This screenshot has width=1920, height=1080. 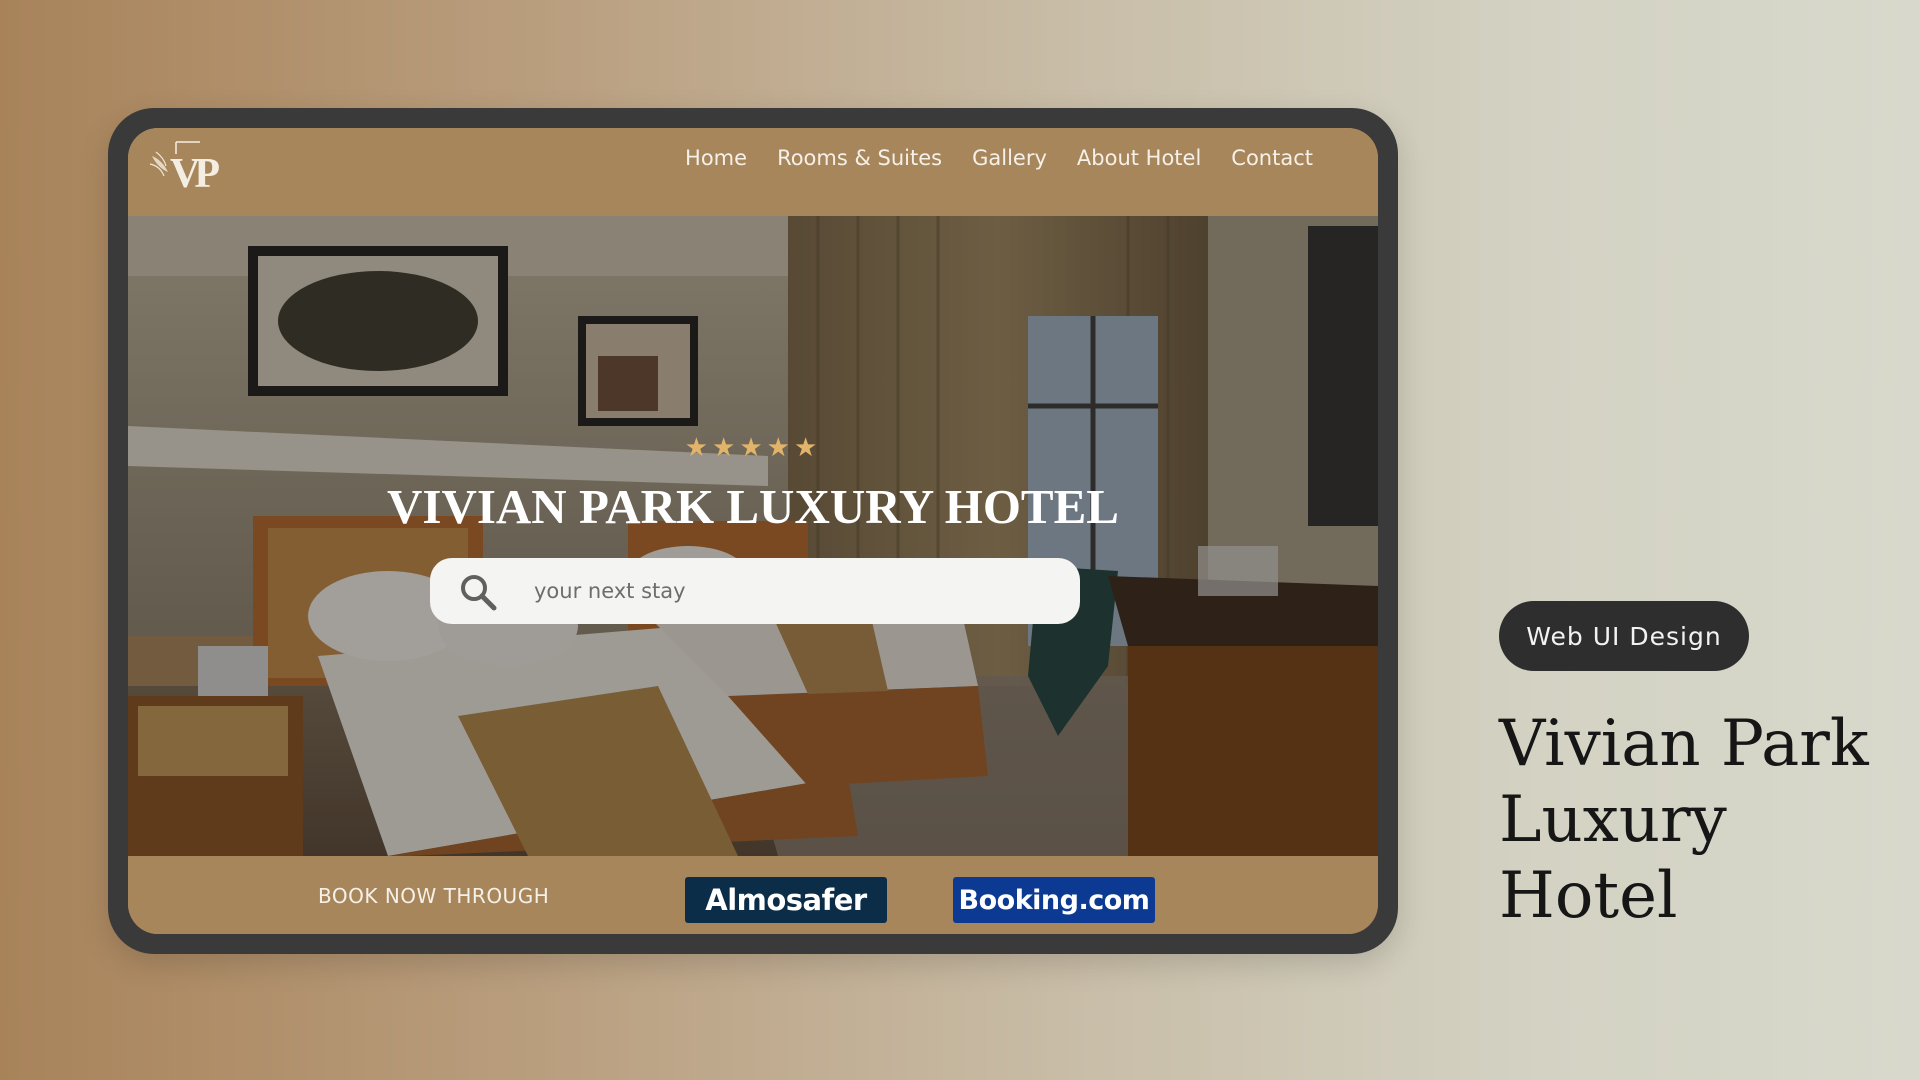 I want to click on booking-bar: BOOK NOW THROUGH Almosafer Booking.com, so click(x=753, y=895).